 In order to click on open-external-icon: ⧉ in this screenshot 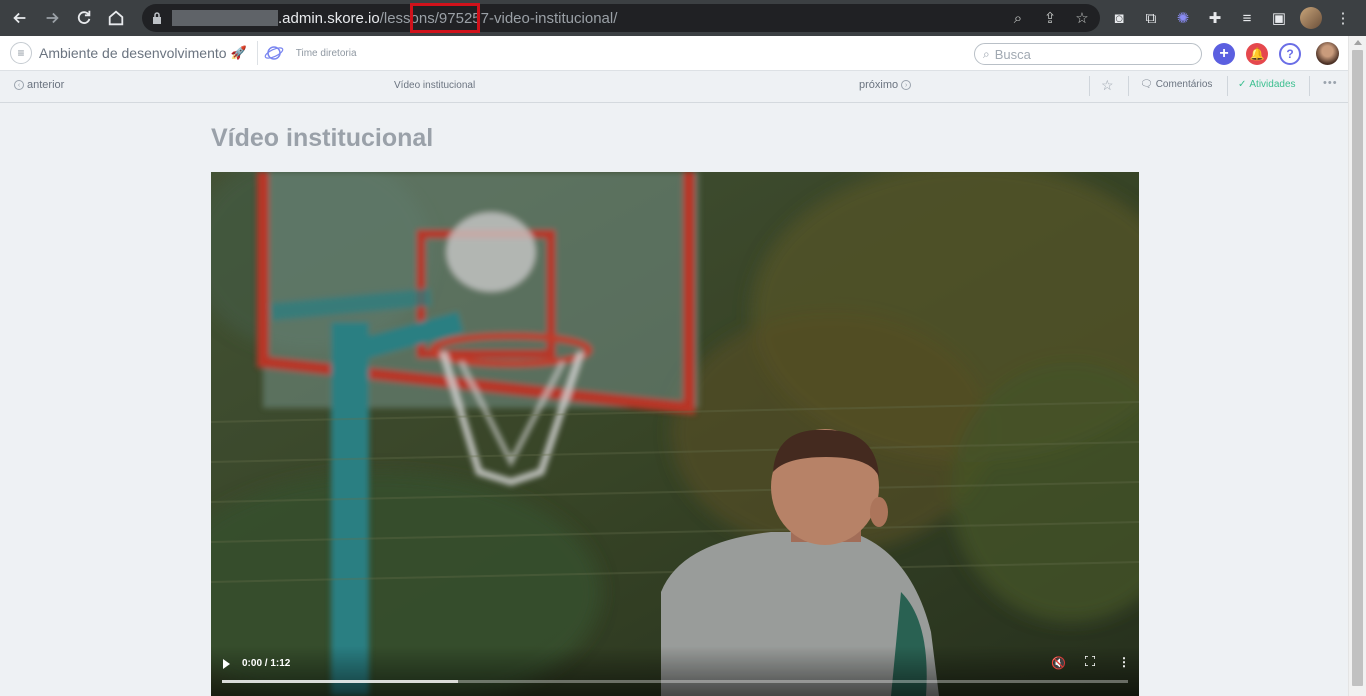, I will do `click(1151, 18)`.